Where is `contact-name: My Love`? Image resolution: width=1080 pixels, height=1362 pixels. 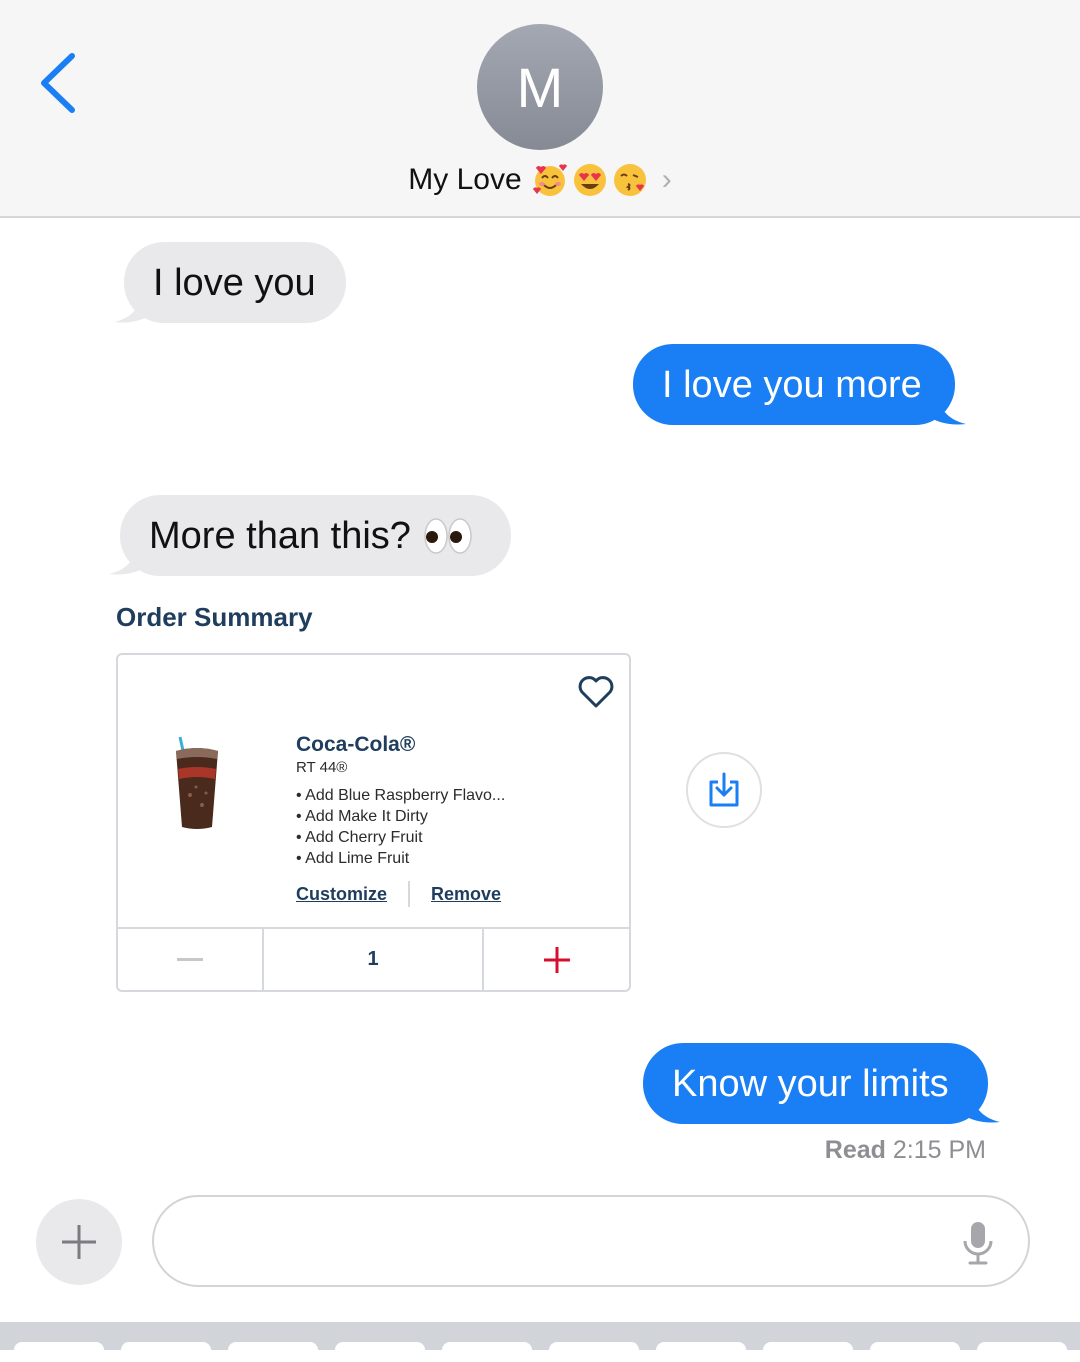 contact-name: My Love is located at coordinates (465, 179).